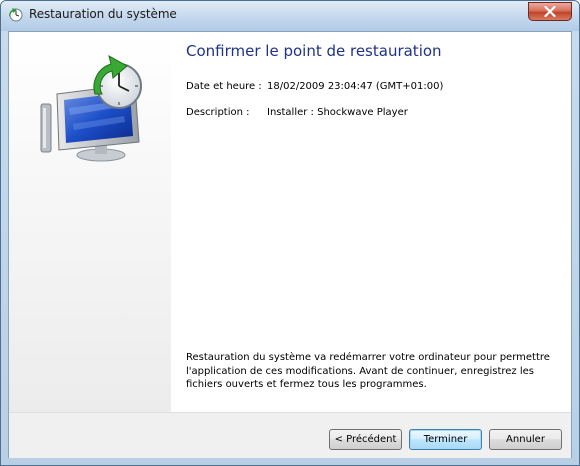 Image resolution: width=580 pixels, height=466 pixels. I want to click on title-bar: Restauration du système, so click(290, 16).